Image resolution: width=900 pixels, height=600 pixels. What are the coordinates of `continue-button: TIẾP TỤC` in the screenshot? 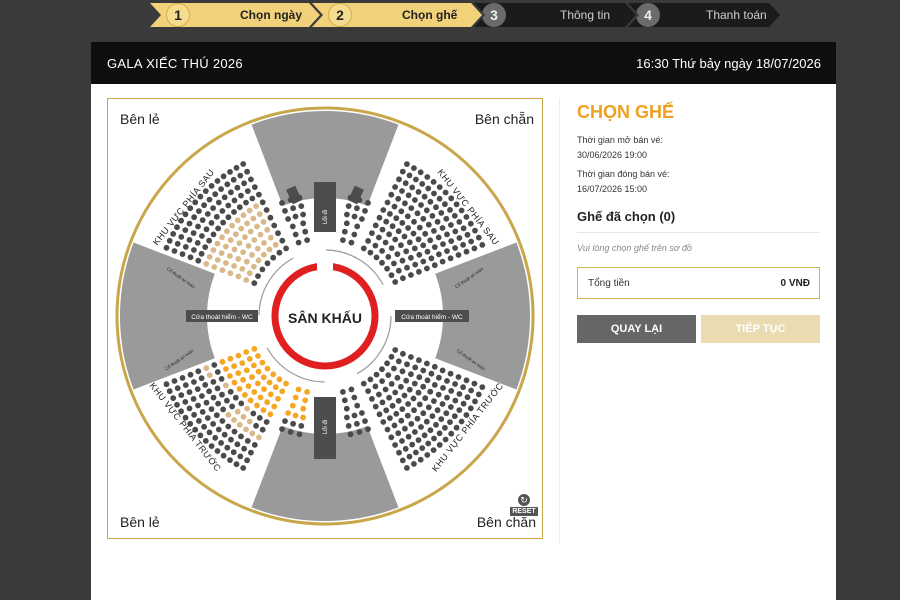 It's located at (760, 329).